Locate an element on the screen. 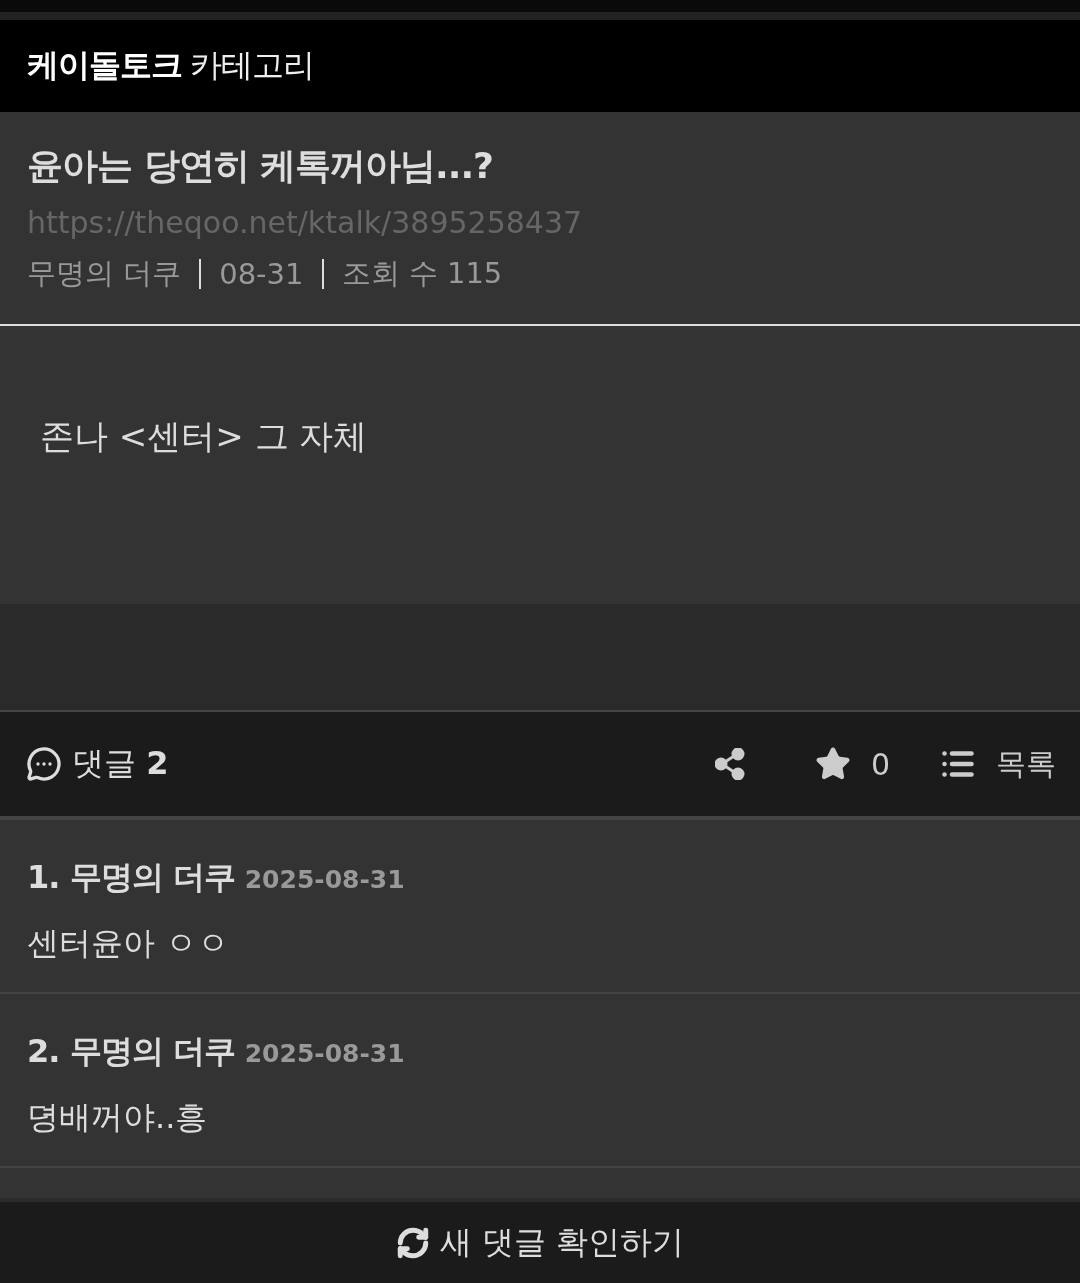 The width and height of the screenshot is (1080, 1283). post-body: 존나 <센터> 그 자체 is located at coordinates (204, 436).